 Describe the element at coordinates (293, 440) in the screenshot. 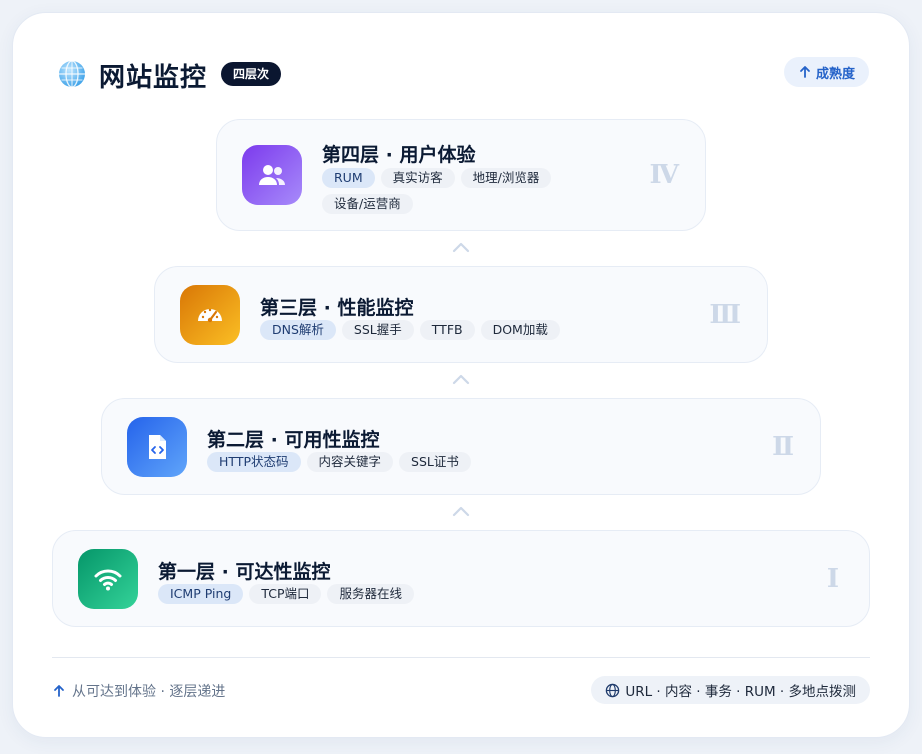

I see `layer-2-title: 第二层 · 可用性监控` at that location.